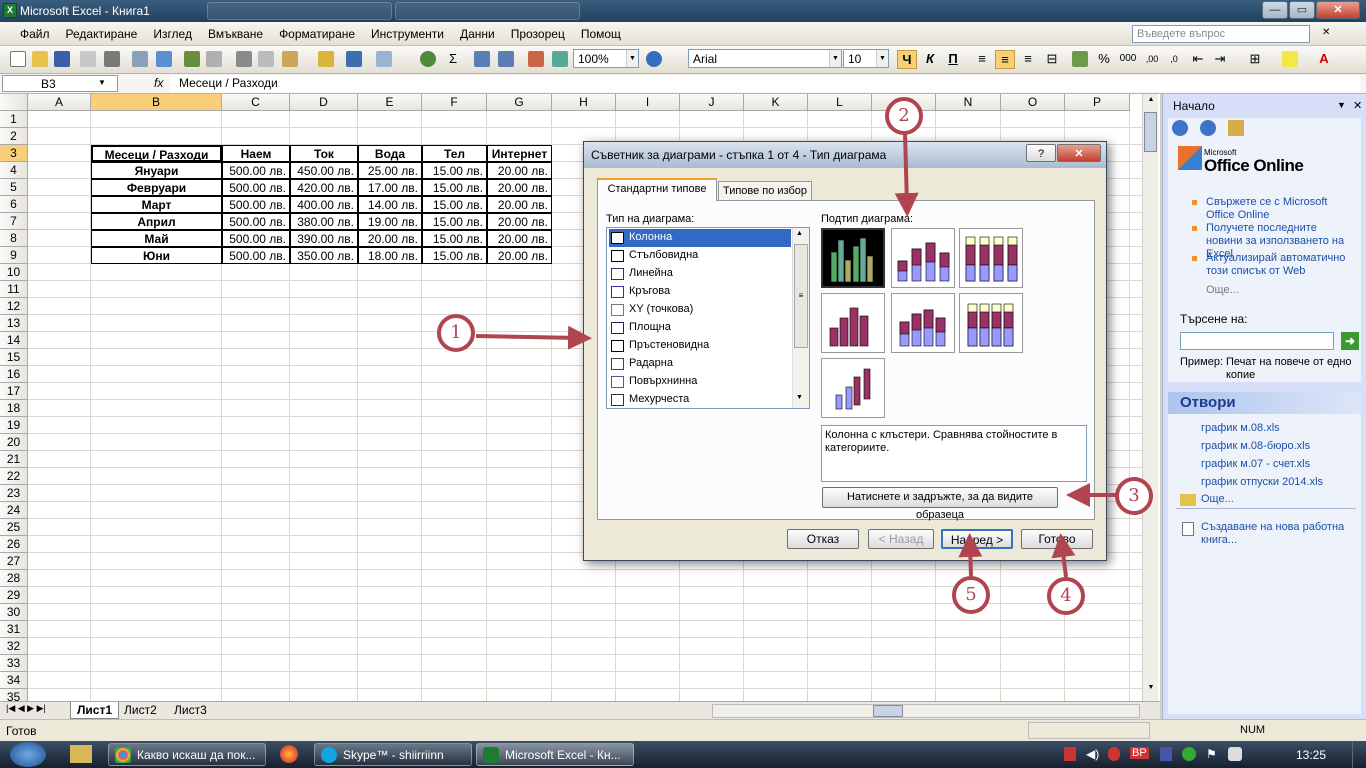  I want to click on research-book-icon, so click(214, 59).